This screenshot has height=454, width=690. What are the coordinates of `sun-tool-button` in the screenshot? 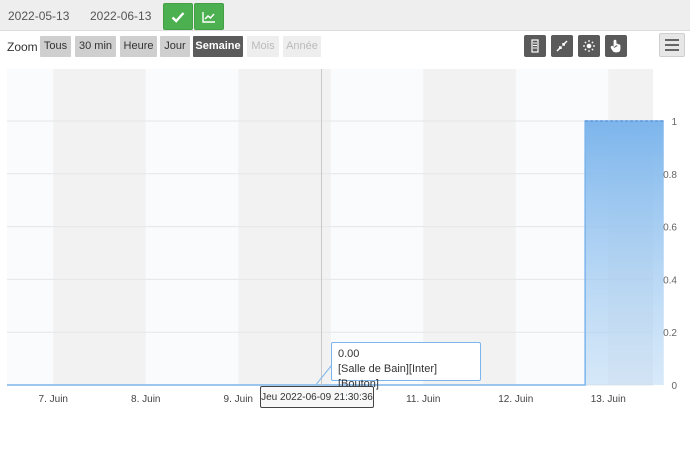 It's located at (589, 46).